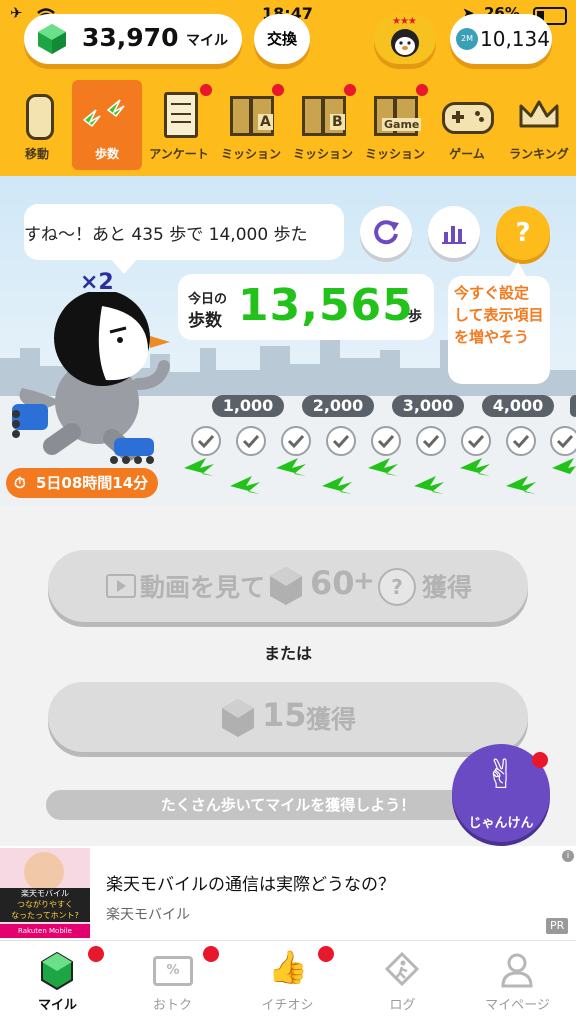 Image resolution: width=576 pixels, height=1025 pixels. Describe the element at coordinates (402, 969) in the screenshot. I see `walker-icon` at that location.